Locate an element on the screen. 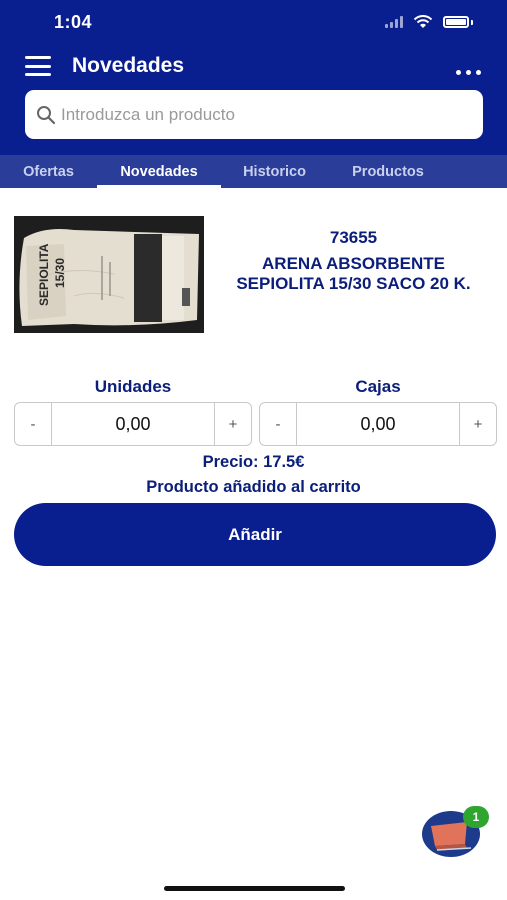 Image resolution: width=507 pixels, height=900 pixels. search-bar is located at coordinates (254, 114).